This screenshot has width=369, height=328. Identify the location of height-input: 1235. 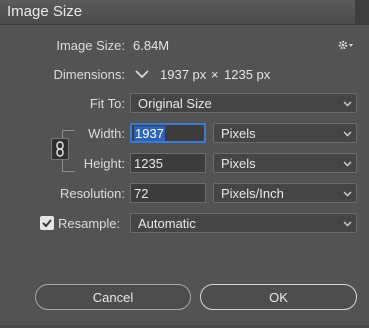
(168, 163).